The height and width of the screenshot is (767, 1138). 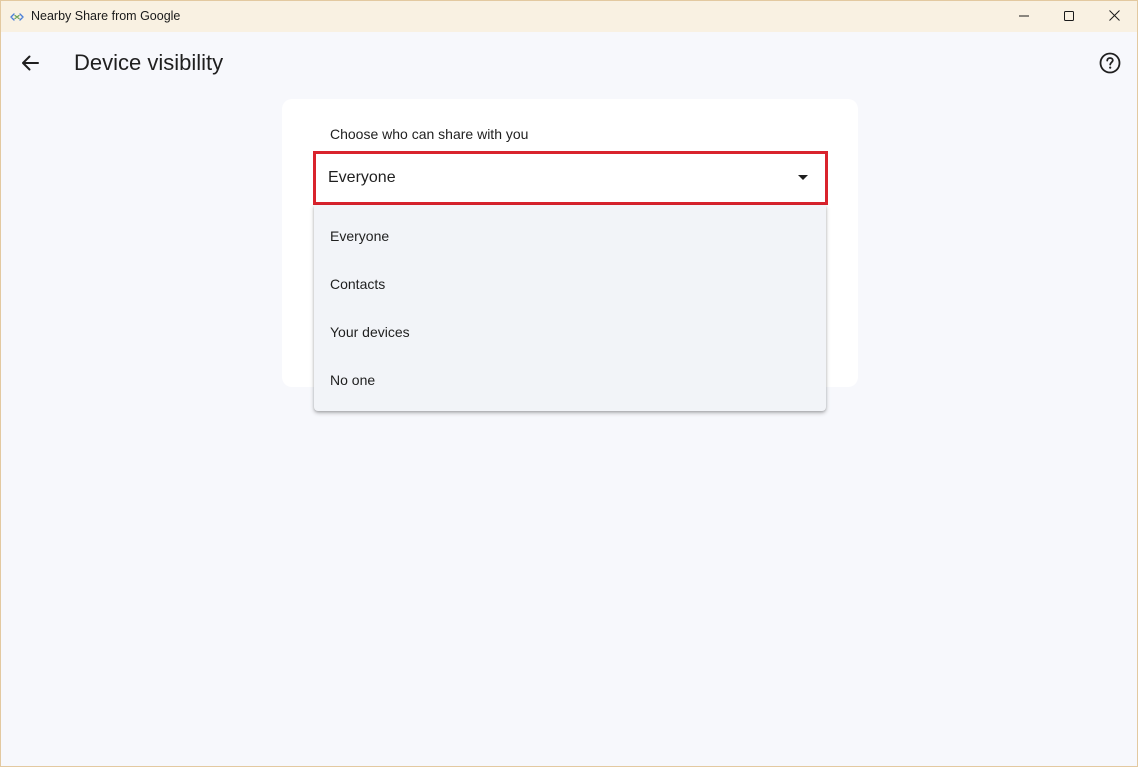 What do you see at coordinates (370, 332) in the screenshot?
I see `option-label: Your devices` at bounding box center [370, 332].